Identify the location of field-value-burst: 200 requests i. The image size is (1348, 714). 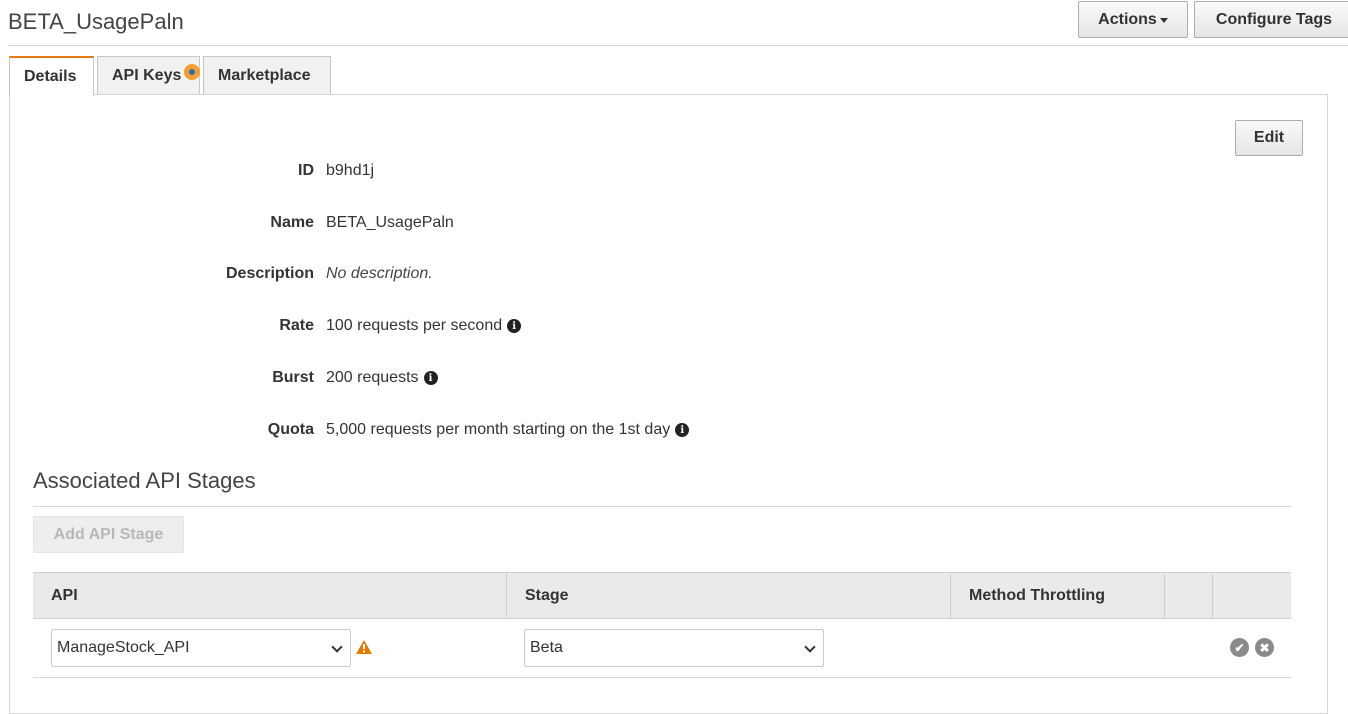
(382, 378).